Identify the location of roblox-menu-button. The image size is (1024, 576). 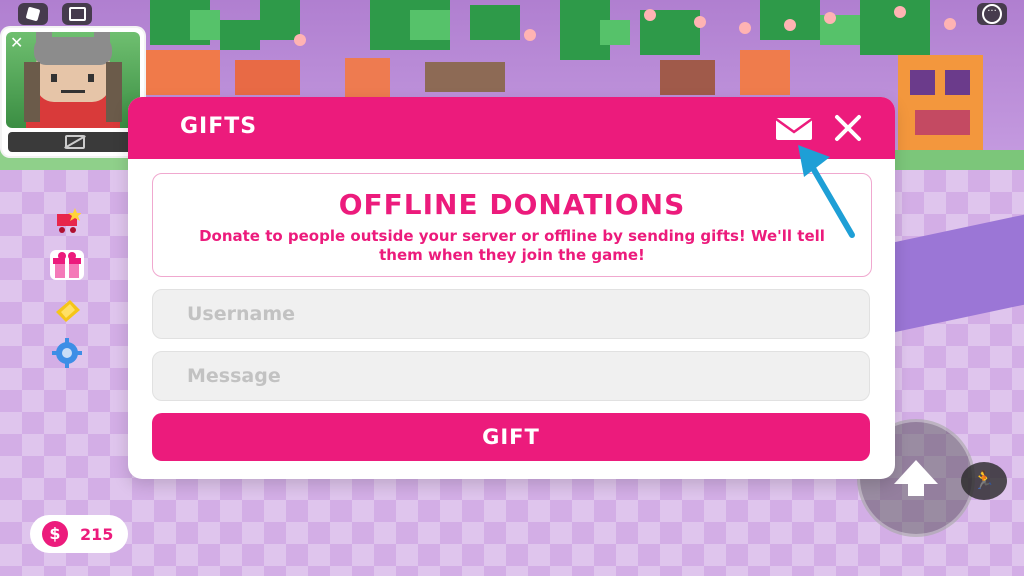
(33, 14).